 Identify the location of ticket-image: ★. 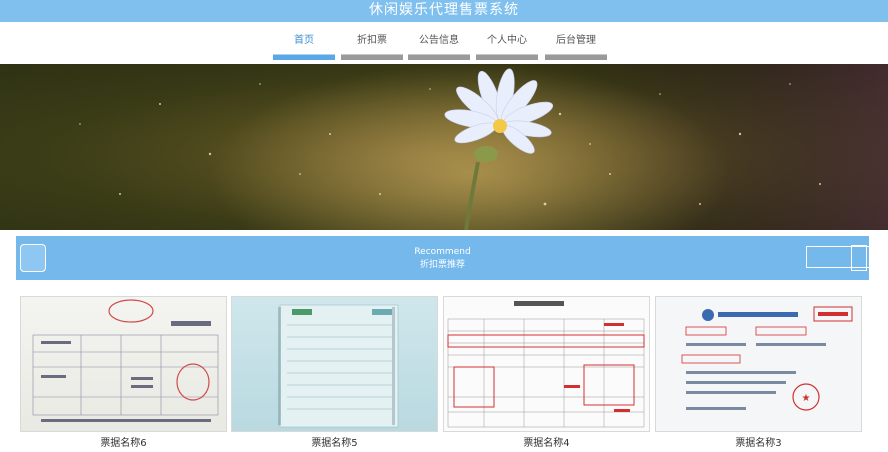
(758, 364).